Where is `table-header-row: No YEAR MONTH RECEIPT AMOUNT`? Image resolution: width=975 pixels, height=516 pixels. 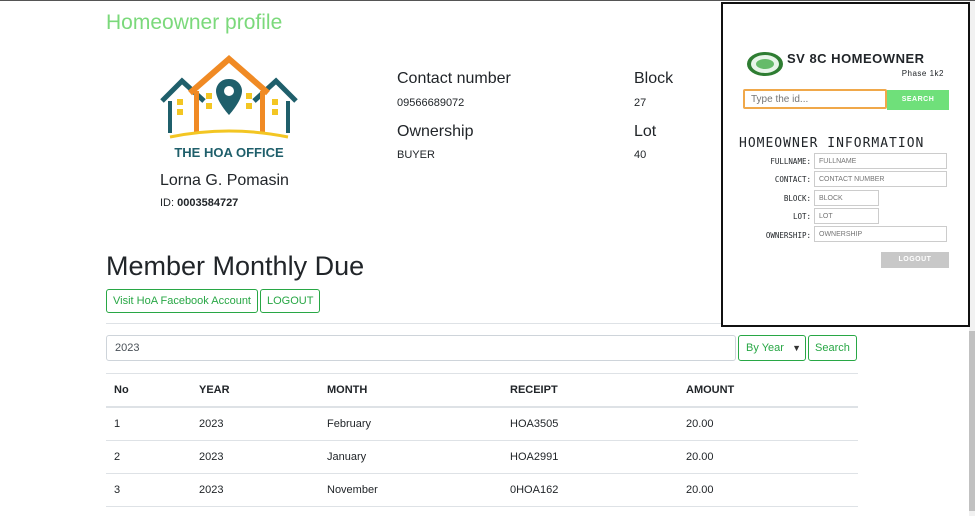
table-header-row: No YEAR MONTH RECEIPT AMOUNT is located at coordinates (482, 390).